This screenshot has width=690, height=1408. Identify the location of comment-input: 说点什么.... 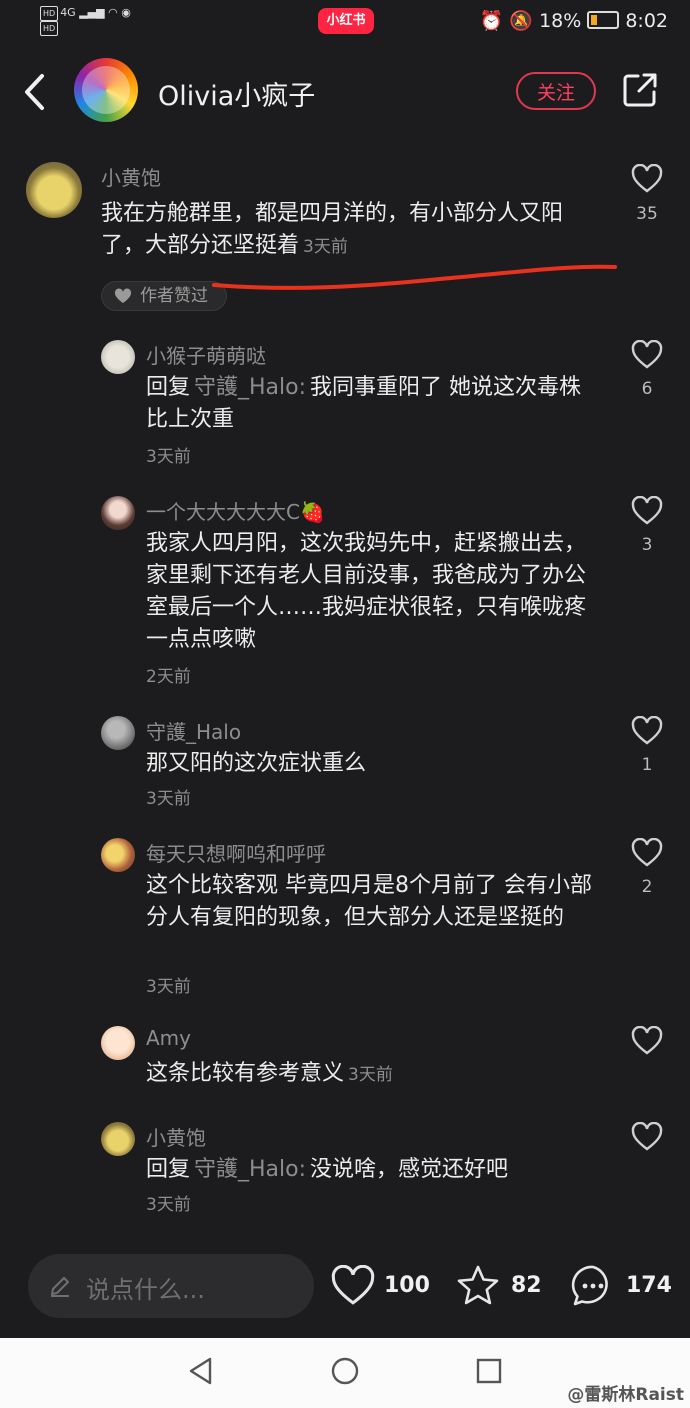
(171, 1286).